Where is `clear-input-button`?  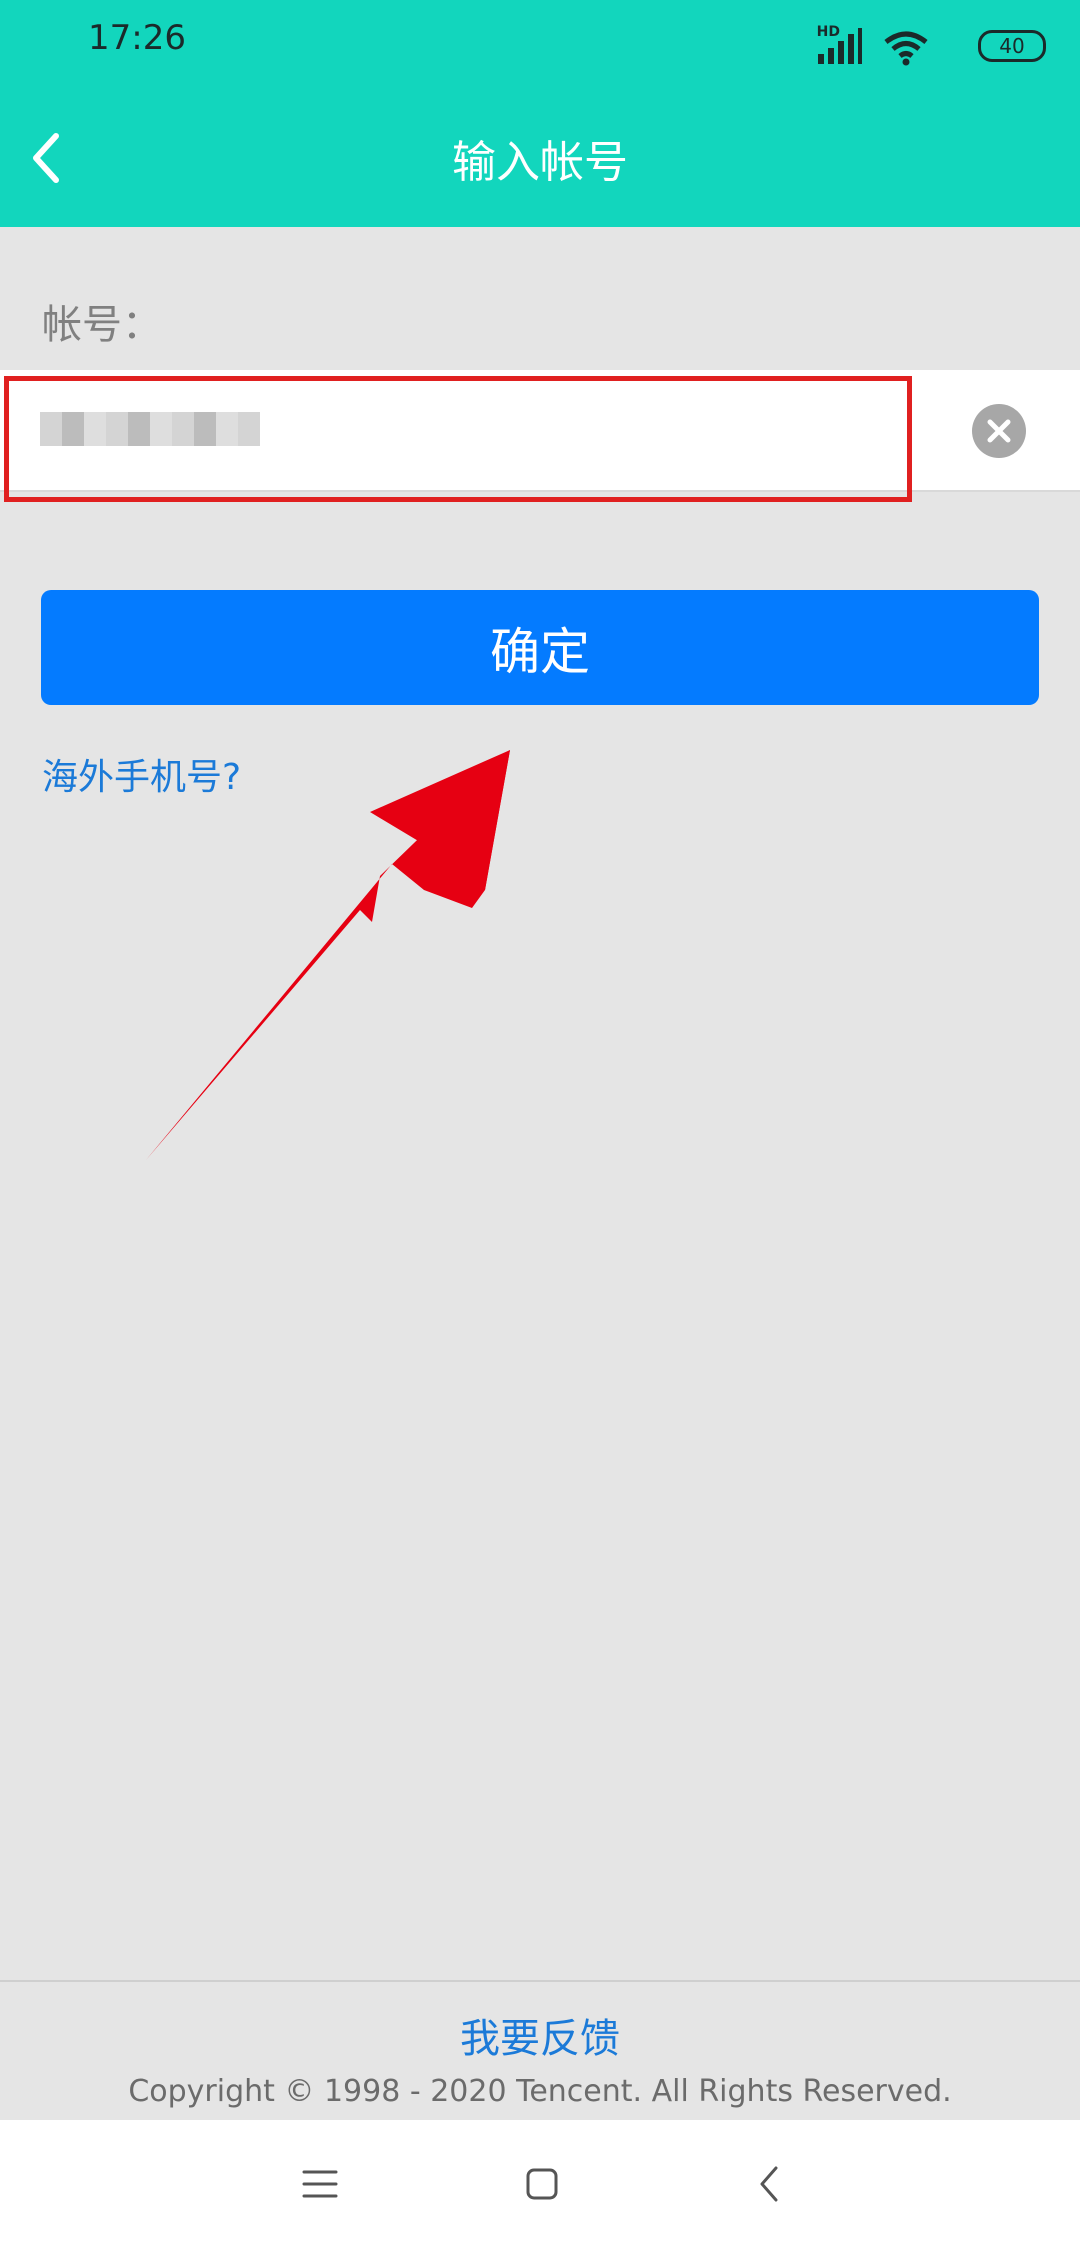
clear-input-button is located at coordinates (999, 431).